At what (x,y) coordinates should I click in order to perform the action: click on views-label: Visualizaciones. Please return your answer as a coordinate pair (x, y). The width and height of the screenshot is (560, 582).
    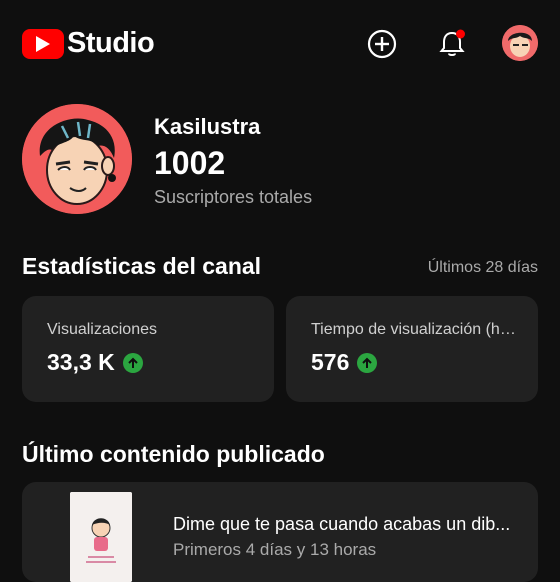
    Looking at the image, I should click on (102, 329).